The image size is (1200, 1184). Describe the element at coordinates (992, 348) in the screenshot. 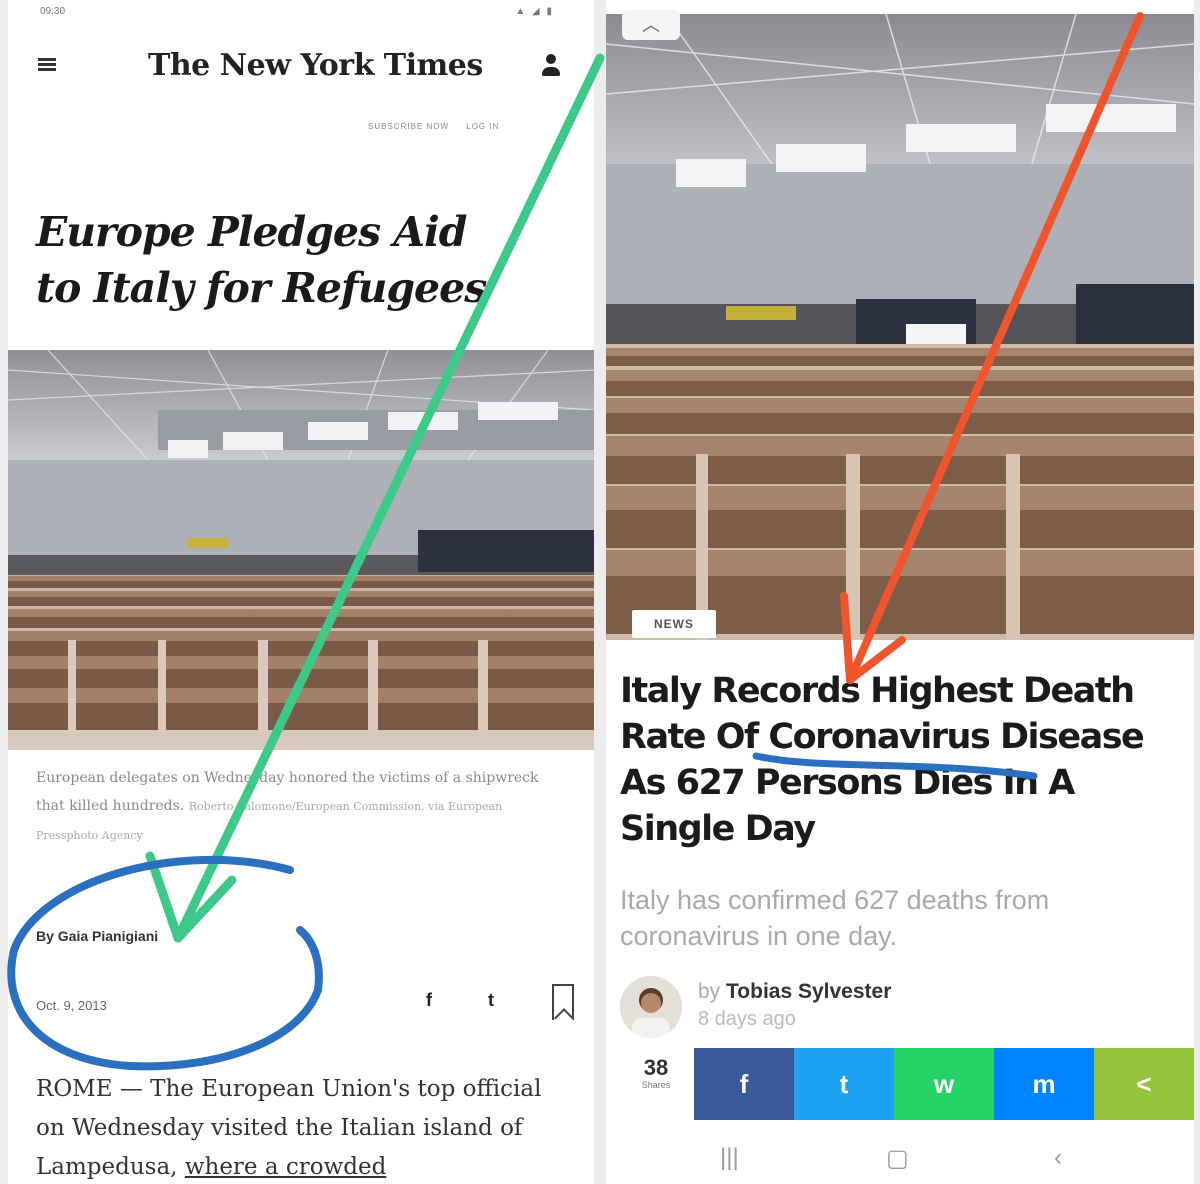

I see `red-arrow` at that location.